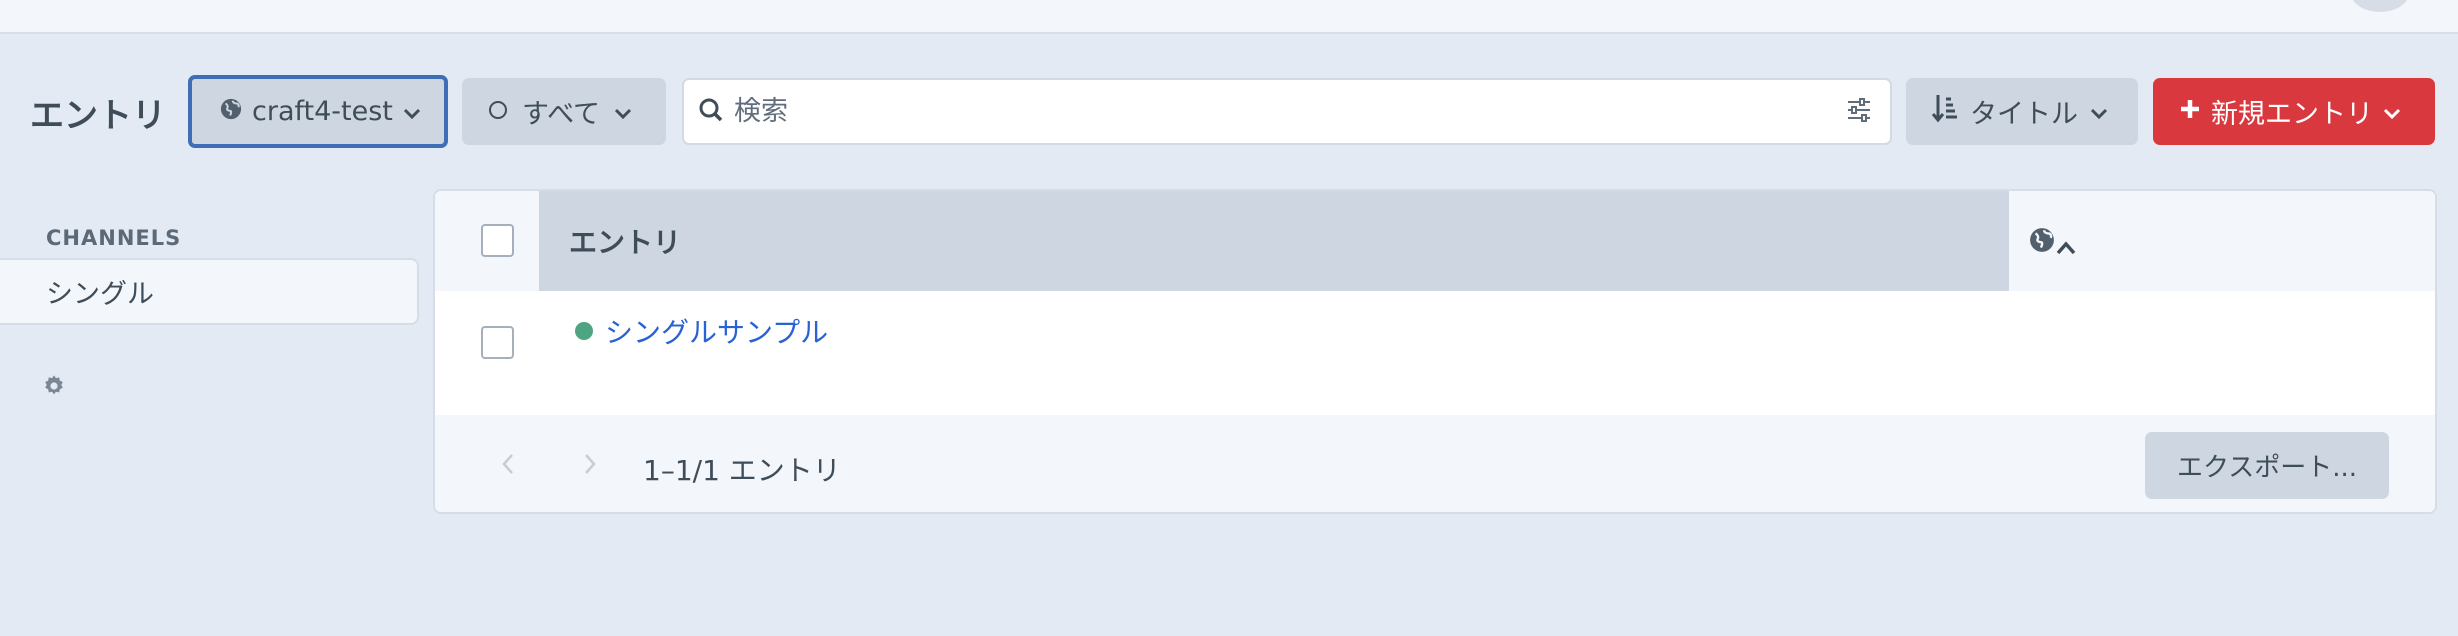 The width and height of the screenshot is (2458, 636). What do you see at coordinates (717, 332) in the screenshot?
I see `entry-title: シングルサンプル` at bounding box center [717, 332].